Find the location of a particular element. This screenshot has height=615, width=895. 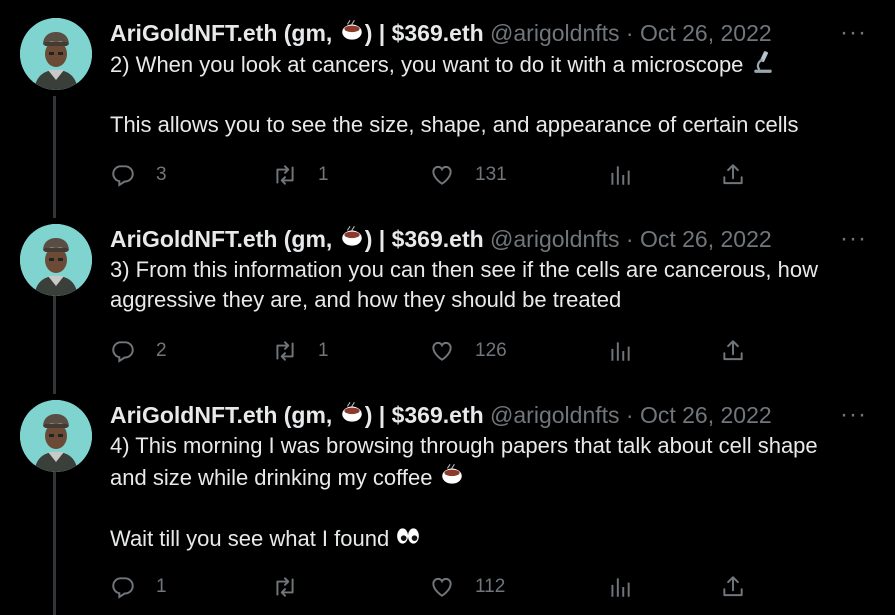

like-button: 126 is located at coordinates (468, 351).